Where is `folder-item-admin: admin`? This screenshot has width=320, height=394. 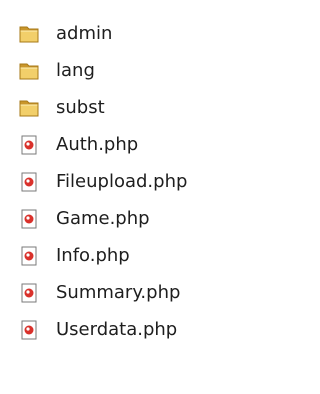
folder-item-admin: admin is located at coordinates (65, 34).